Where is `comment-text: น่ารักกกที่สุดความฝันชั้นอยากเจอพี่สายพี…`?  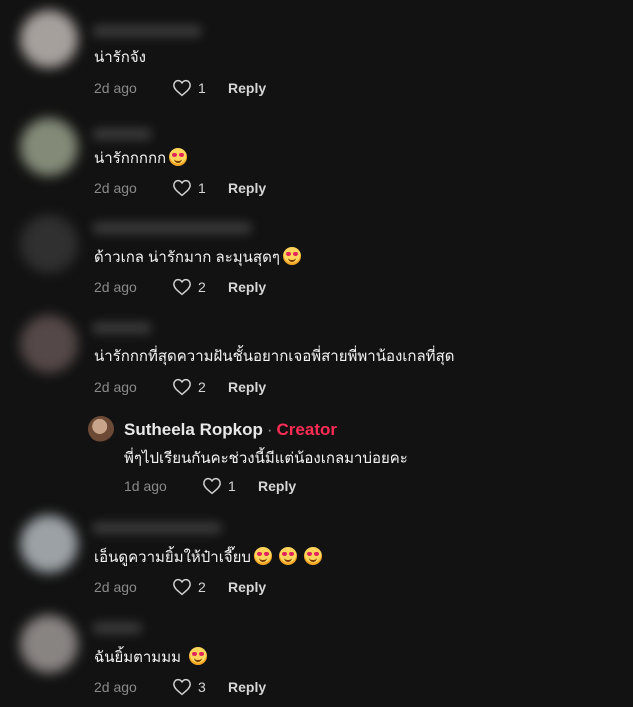 comment-text: น่ารักกกที่สุดความฝันชั้นอยากเจอพี่สายพี… is located at coordinates (274, 356).